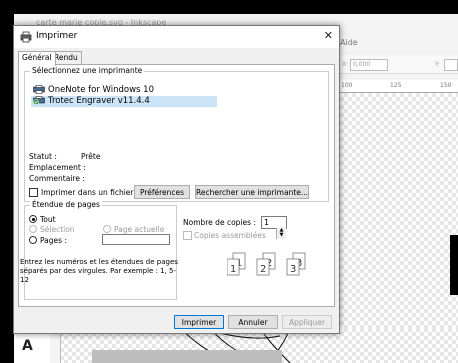 The width and height of the screenshot is (458, 363). I want to click on printer-name: Trotec Engraver v11.4.4, so click(99, 101).